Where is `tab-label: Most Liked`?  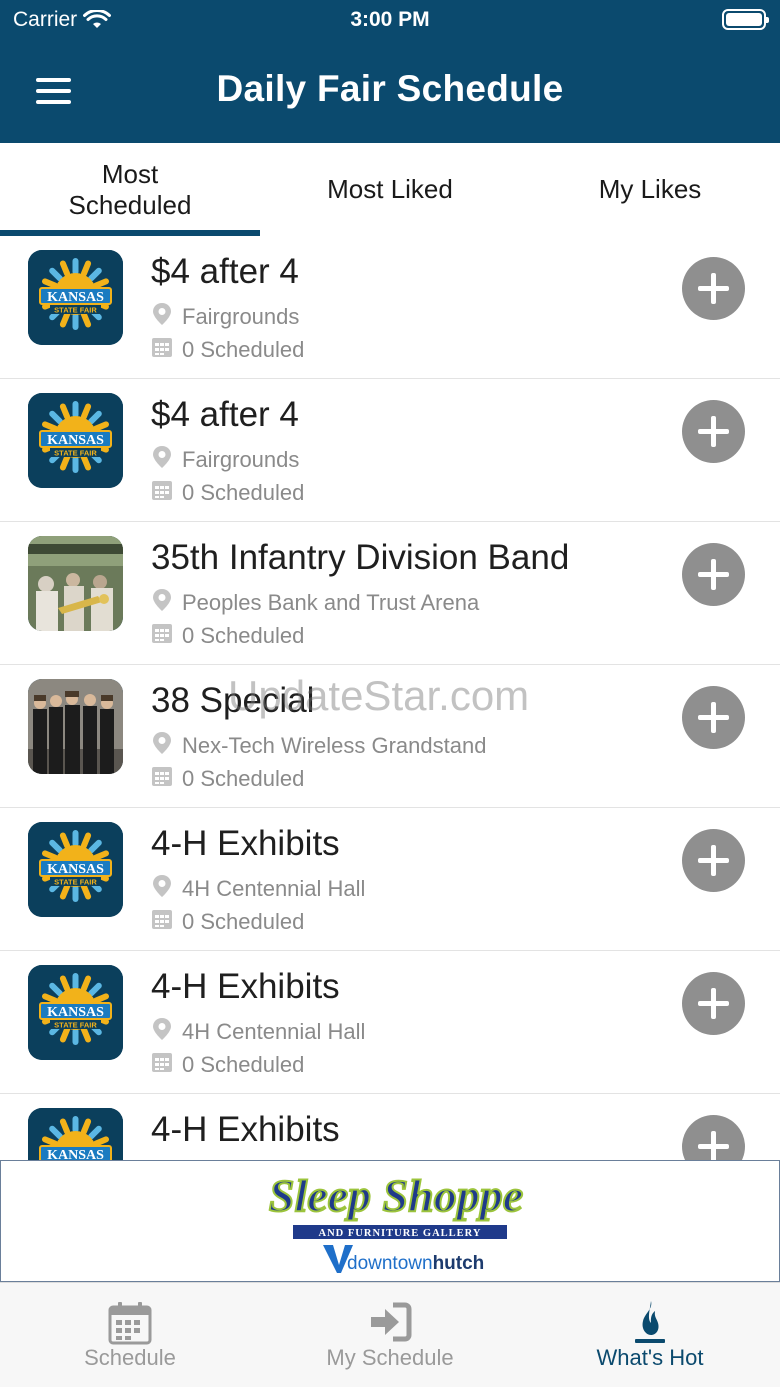
tab-label: Most Liked is located at coordinates (390, 189).